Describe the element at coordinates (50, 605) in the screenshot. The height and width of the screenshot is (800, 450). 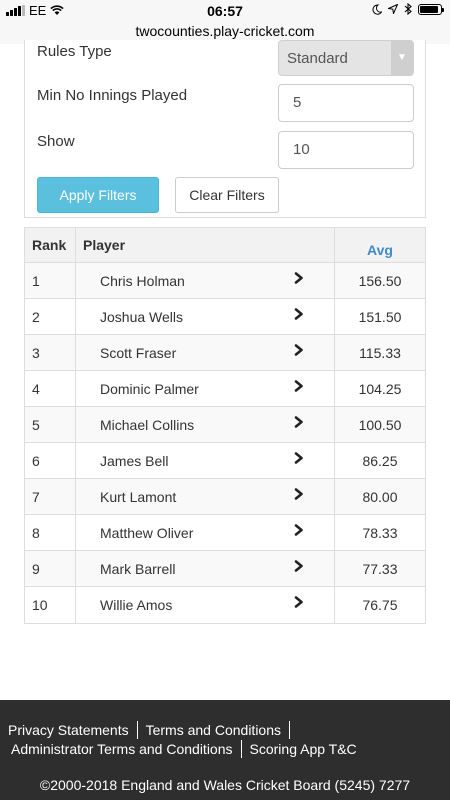
I see `rank-cell: 10` at that location.